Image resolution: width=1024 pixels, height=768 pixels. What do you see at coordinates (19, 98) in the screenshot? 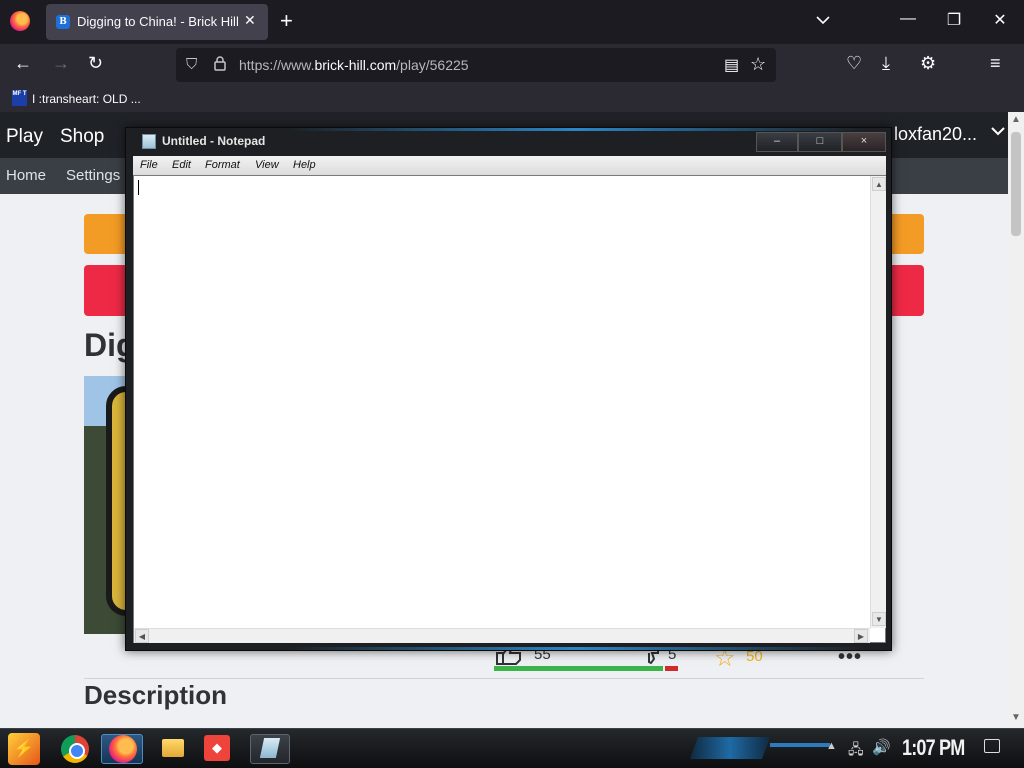
I see `bookmark-favicon-icon: MF T` at bounding box center [19, 98].